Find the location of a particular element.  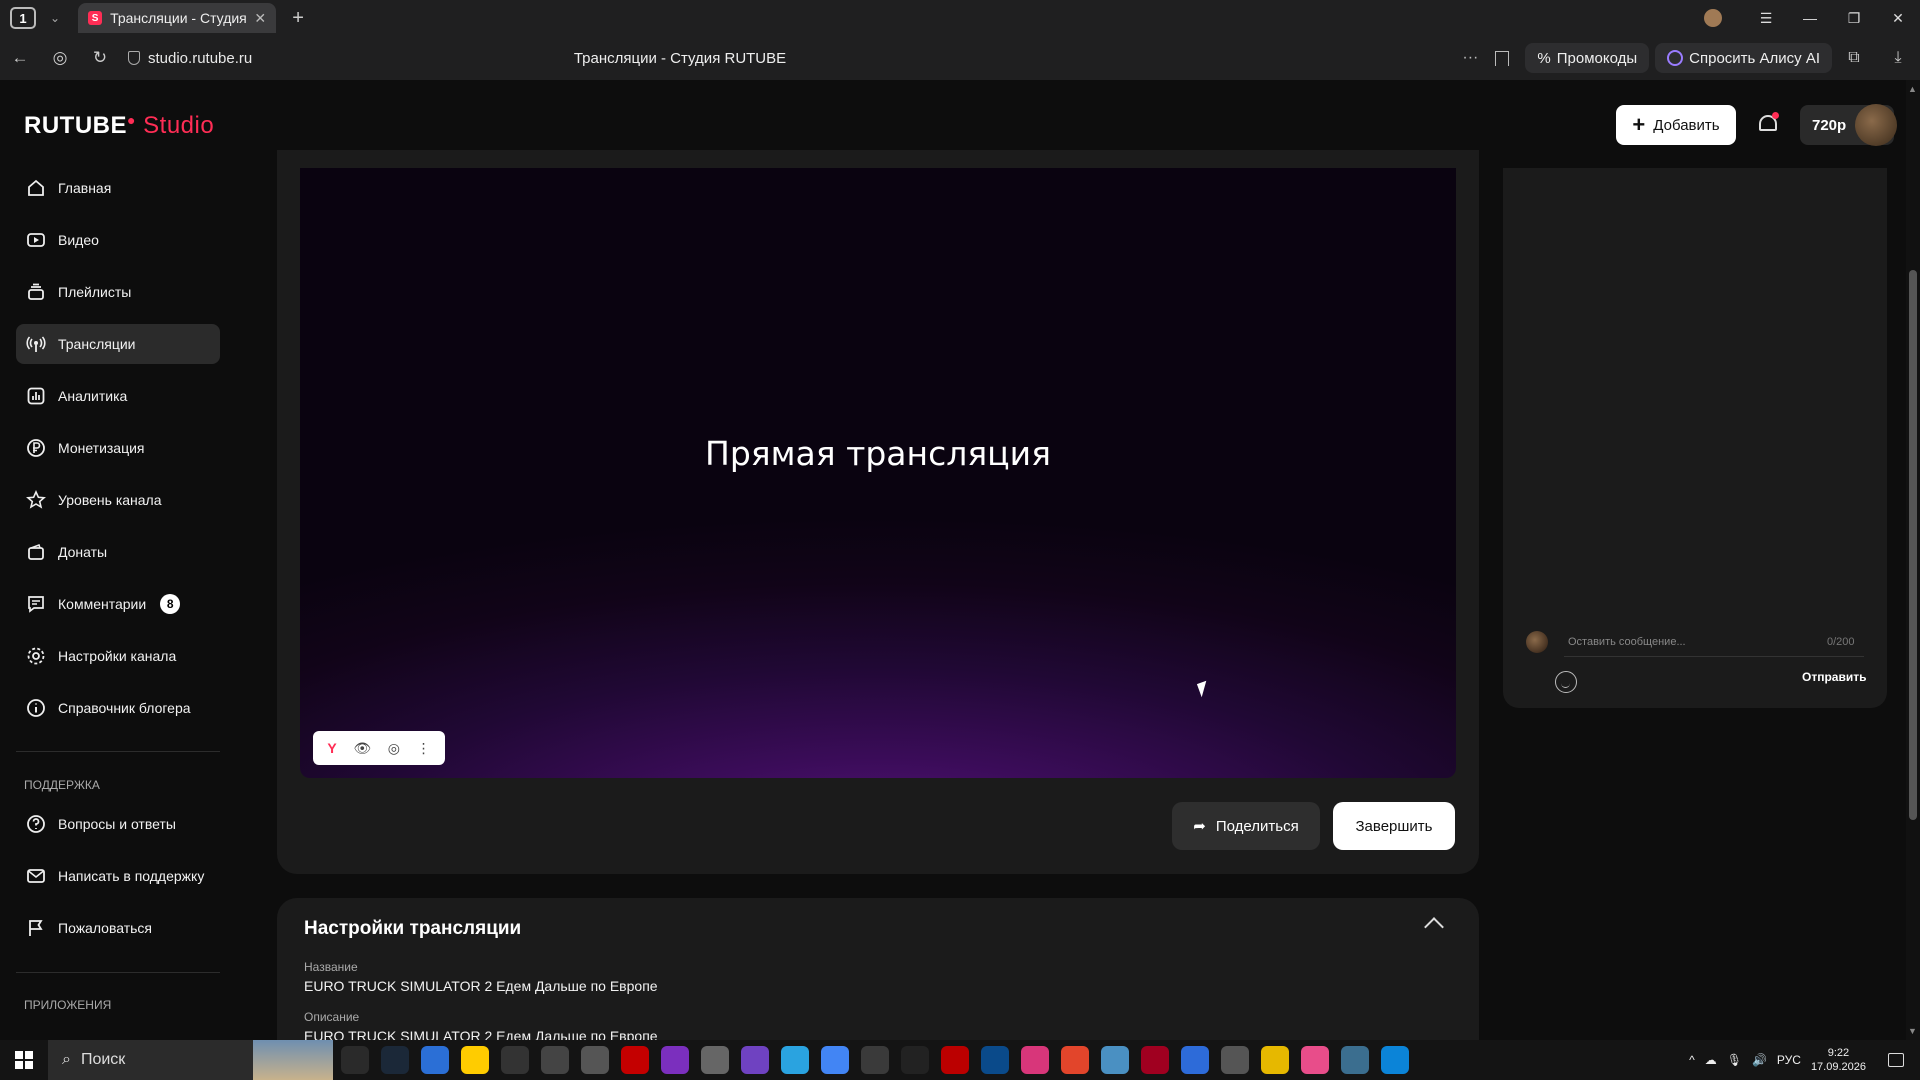

rutube-studio-logo: RUTUBE● Studio is located at coordinates (119, 126).